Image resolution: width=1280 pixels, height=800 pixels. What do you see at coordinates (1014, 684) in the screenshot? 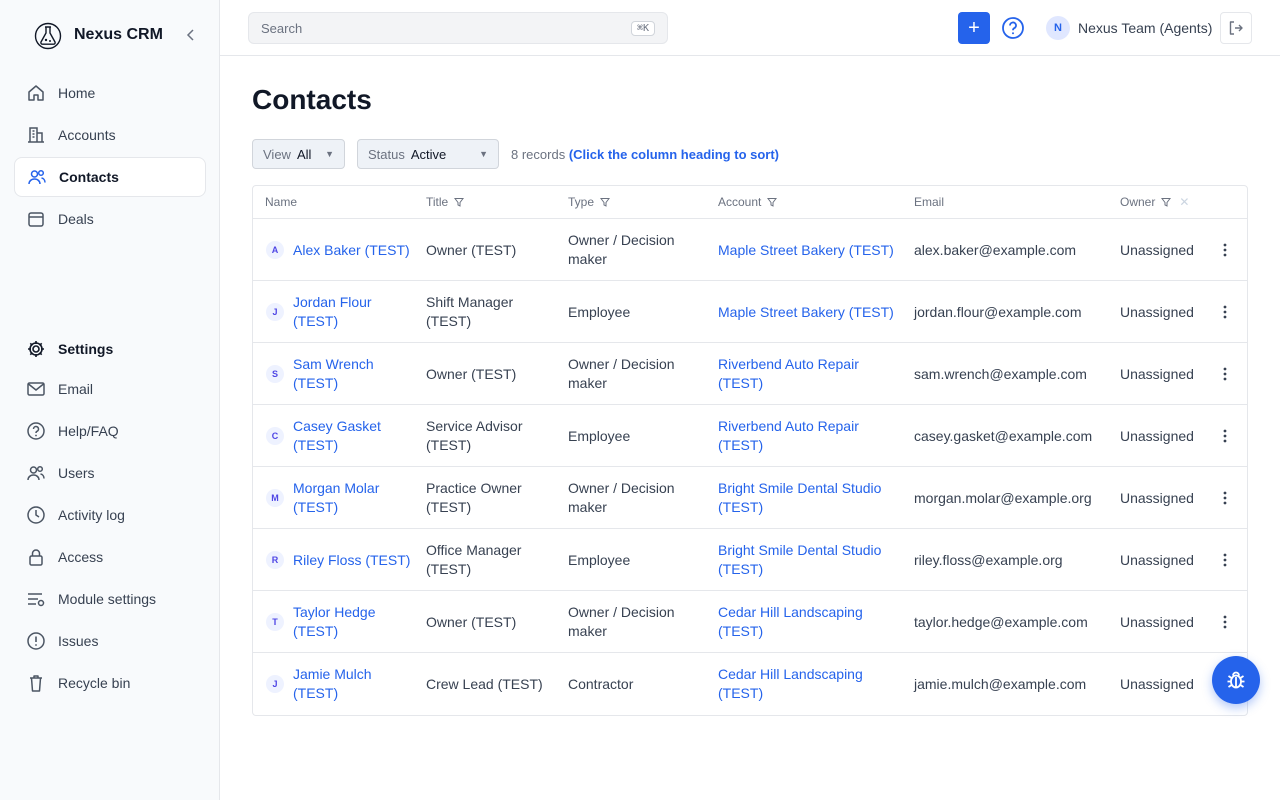
I see `table-cell-email: jamie.mulch@example.com` at bounding box center [1014, 684].